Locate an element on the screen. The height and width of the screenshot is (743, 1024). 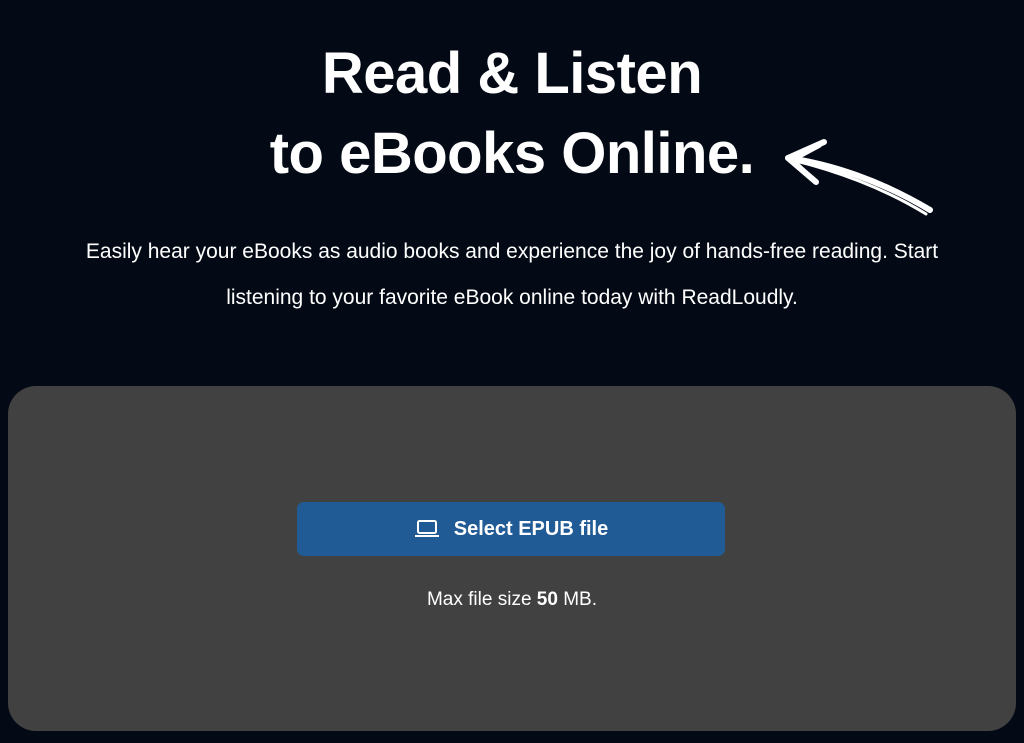
max-size-value: 50 is located at coordinates (547, 599).